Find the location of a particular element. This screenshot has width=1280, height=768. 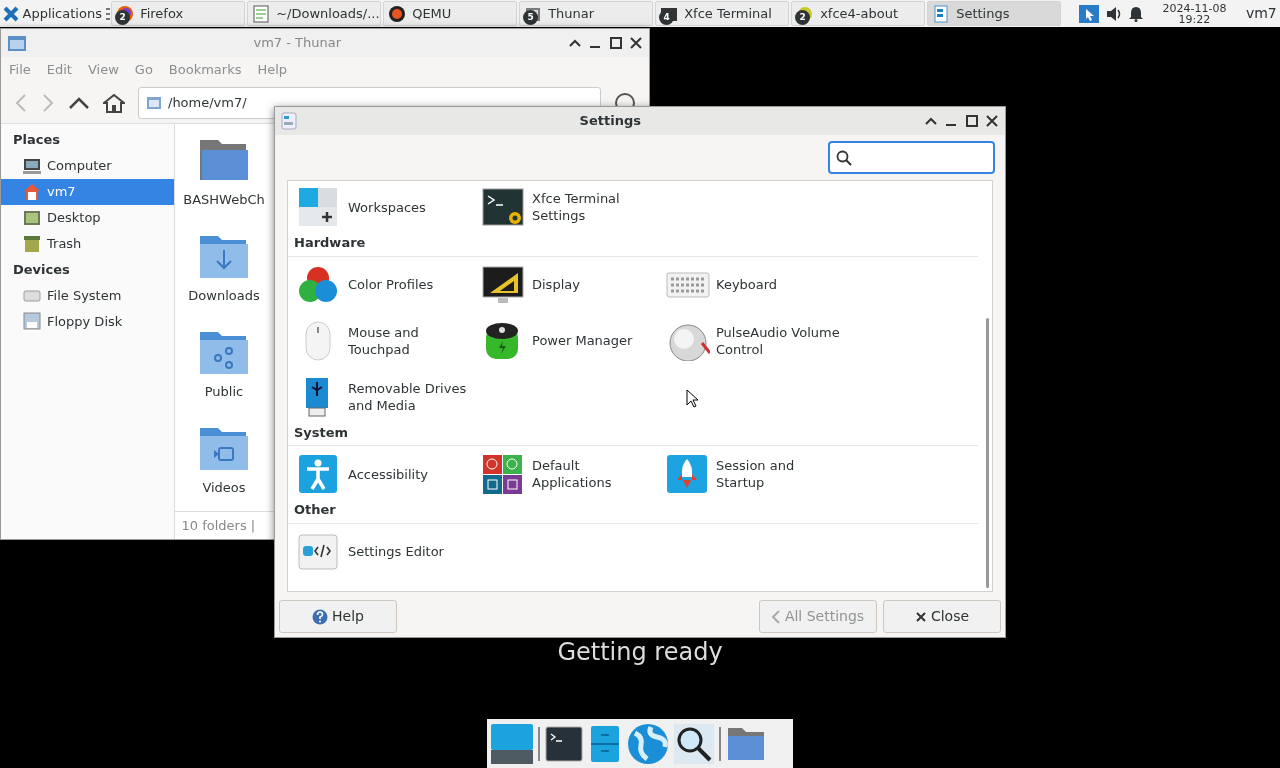

show-desktop-icon is located at coordinates (512, 743).